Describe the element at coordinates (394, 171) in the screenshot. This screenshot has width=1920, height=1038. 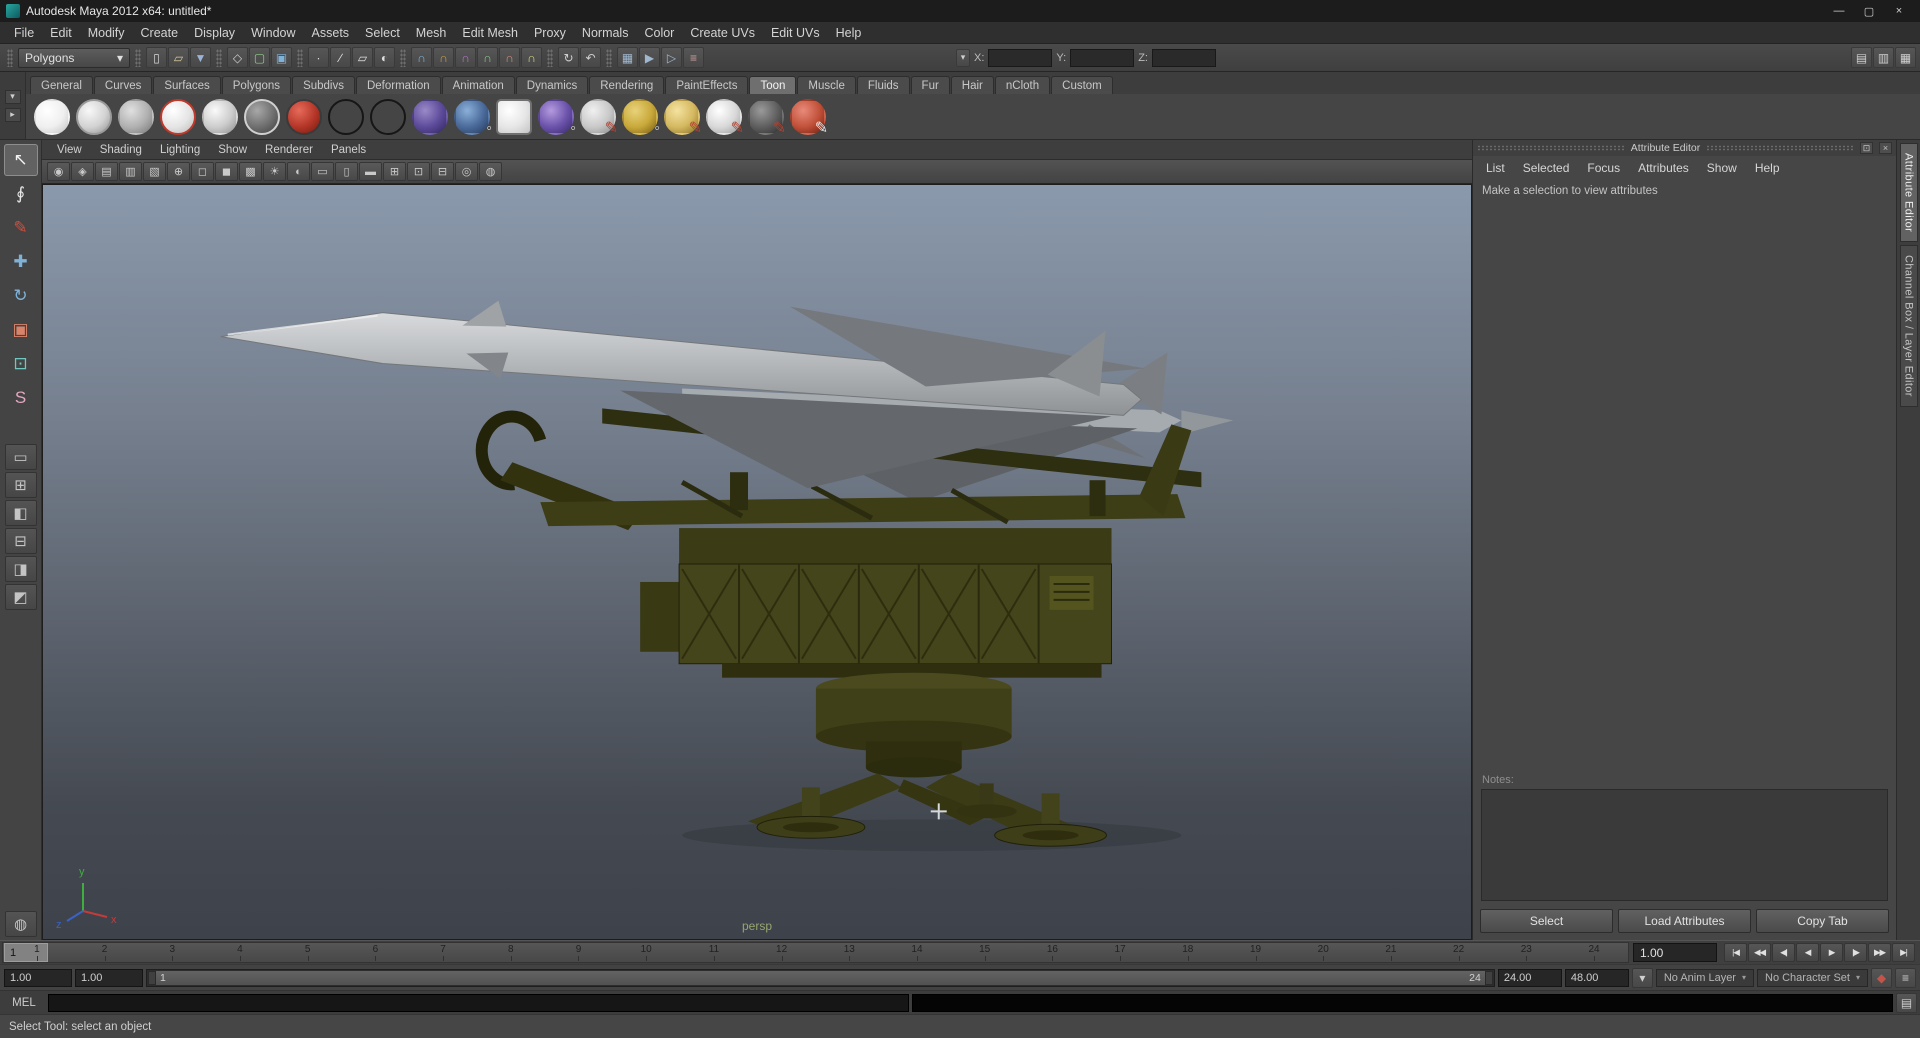
I see `field-chart-icon: ⊞` at that location.